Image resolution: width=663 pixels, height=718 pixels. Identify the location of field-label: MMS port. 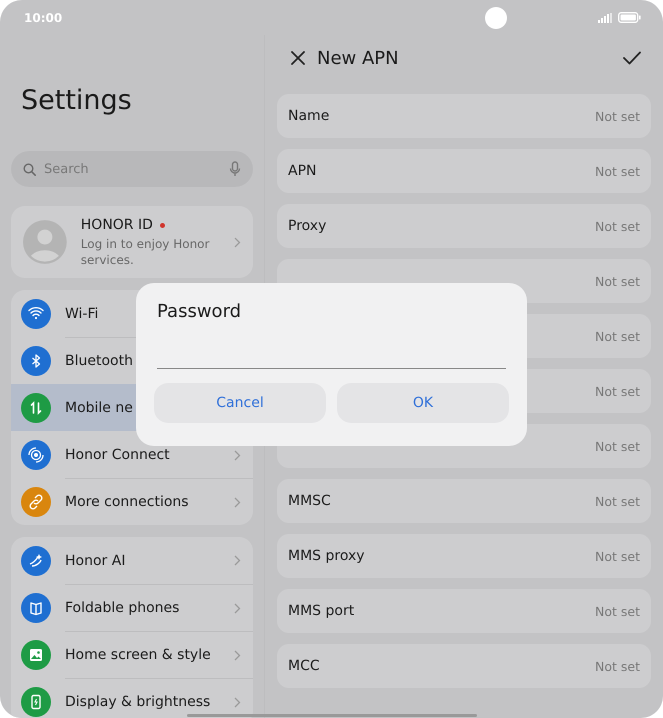
(321, 611).